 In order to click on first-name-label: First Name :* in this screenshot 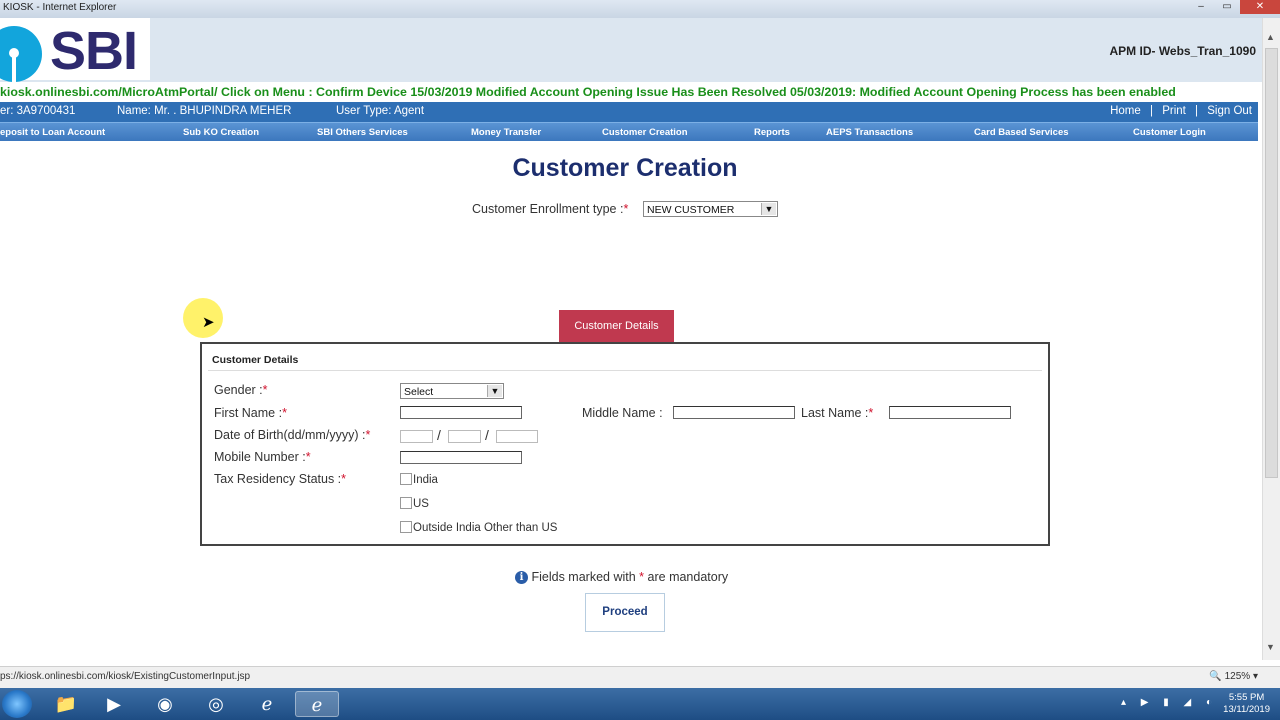, I will do `click(250, 413)`.